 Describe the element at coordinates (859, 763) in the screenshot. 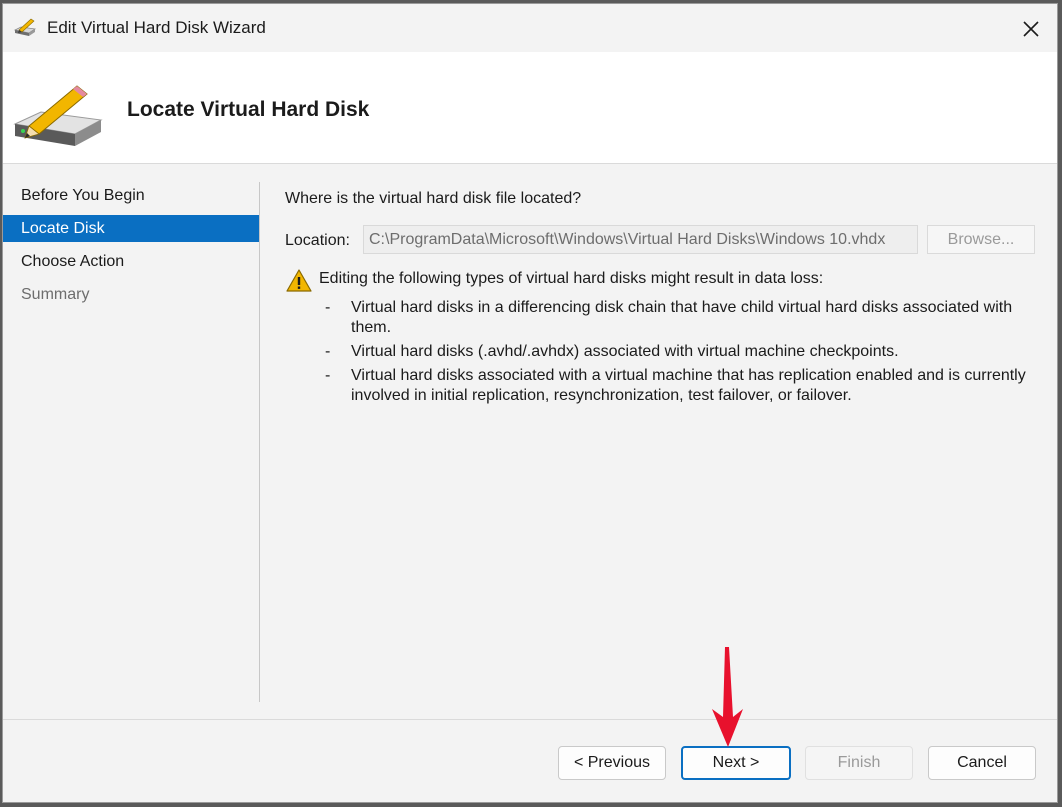

I see `finish-button: Finish` at that location.